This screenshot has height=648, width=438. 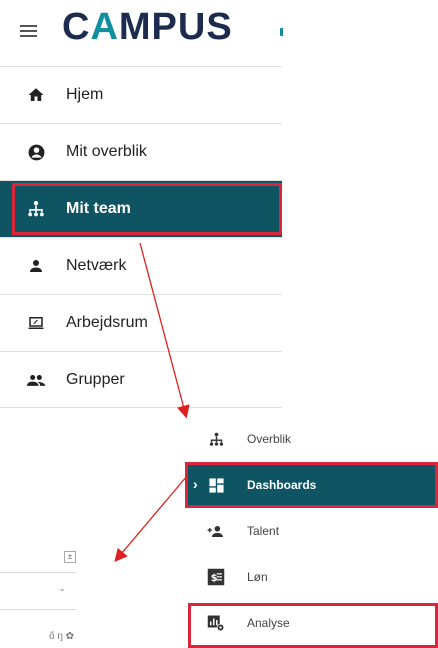 What do you see at coordinates (28, 31) in the screenshot?
I see `menu-icon` at bounding box center [28, 31].